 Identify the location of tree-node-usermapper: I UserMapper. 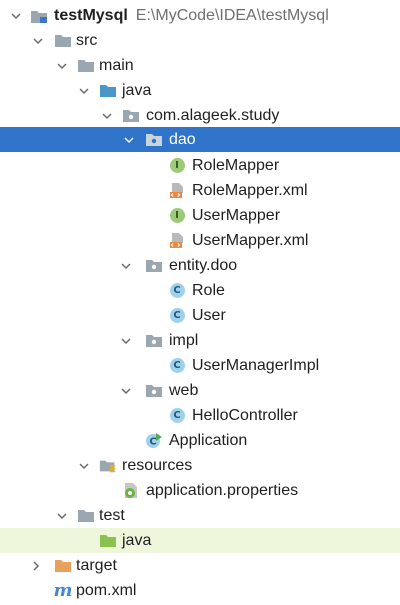
(200, 215).